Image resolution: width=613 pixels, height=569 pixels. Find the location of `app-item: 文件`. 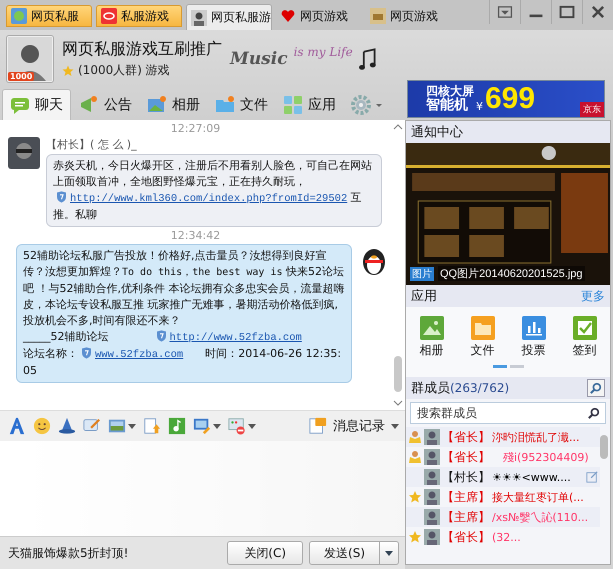

app-item: 文件 is located at coordinates (482, 337).